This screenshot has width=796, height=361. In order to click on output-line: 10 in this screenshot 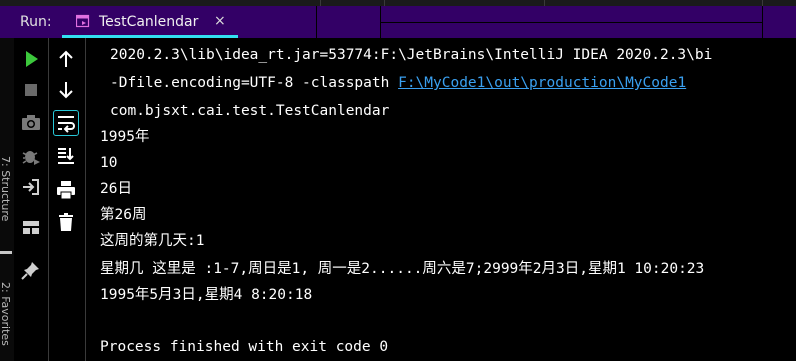, I will do `click(109, 163)`.